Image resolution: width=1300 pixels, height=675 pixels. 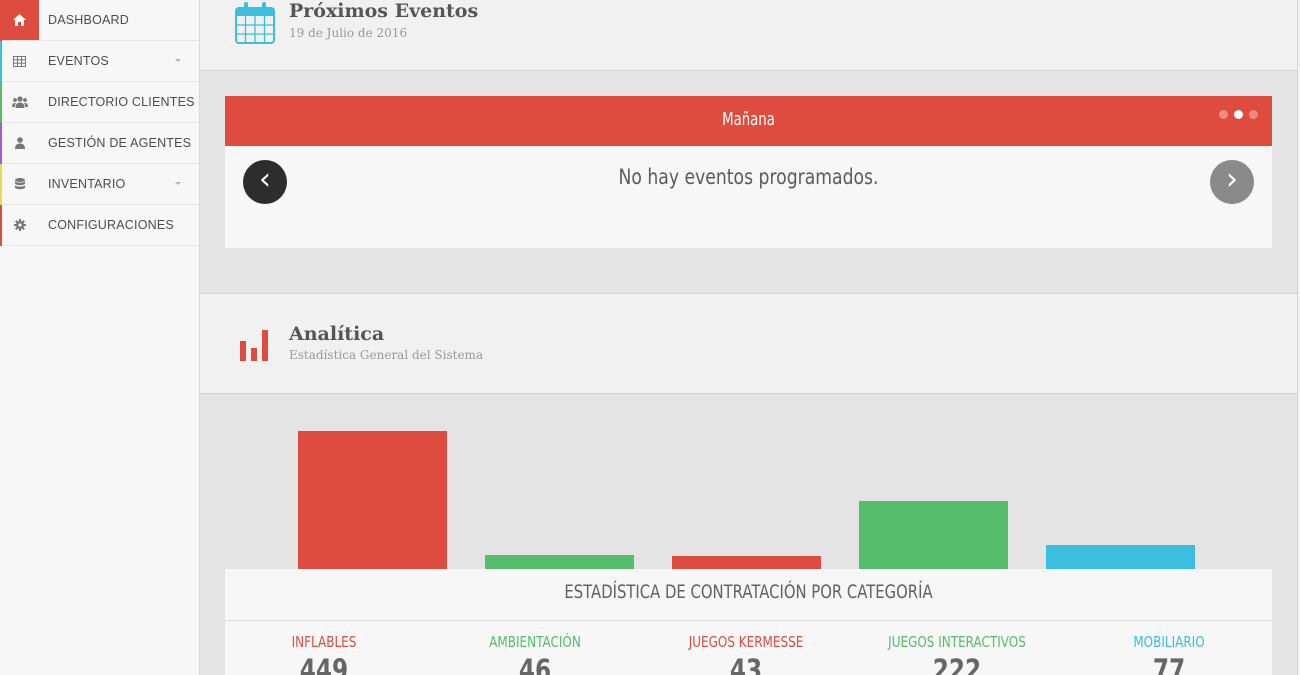 I want to click on carousel-dot-active, so click(x=1238, y=114).